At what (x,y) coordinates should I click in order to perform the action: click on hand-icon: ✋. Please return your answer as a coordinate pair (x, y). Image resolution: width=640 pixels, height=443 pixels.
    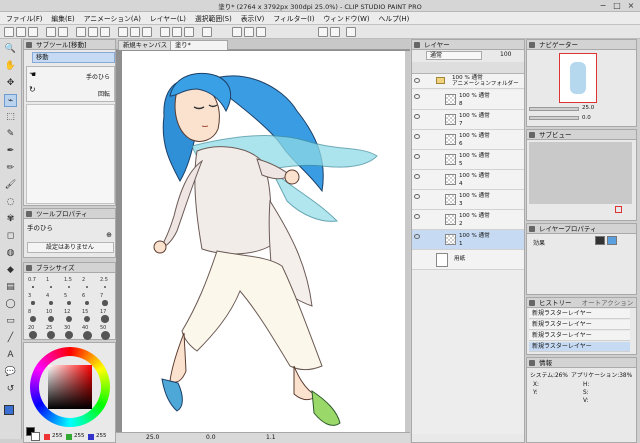
    Looking at the image, I should click on (10, 66).